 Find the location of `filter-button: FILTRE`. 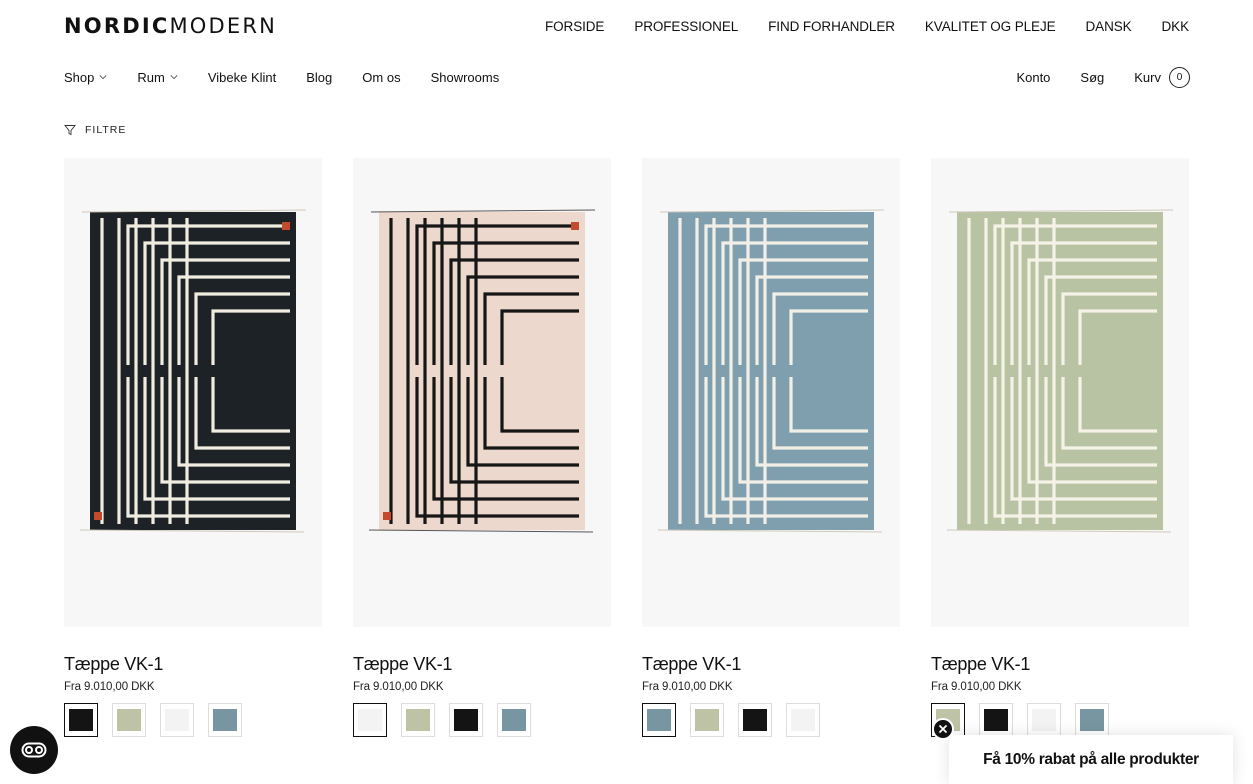

filter-button: FILTRE is located at coordinates (95, 130).